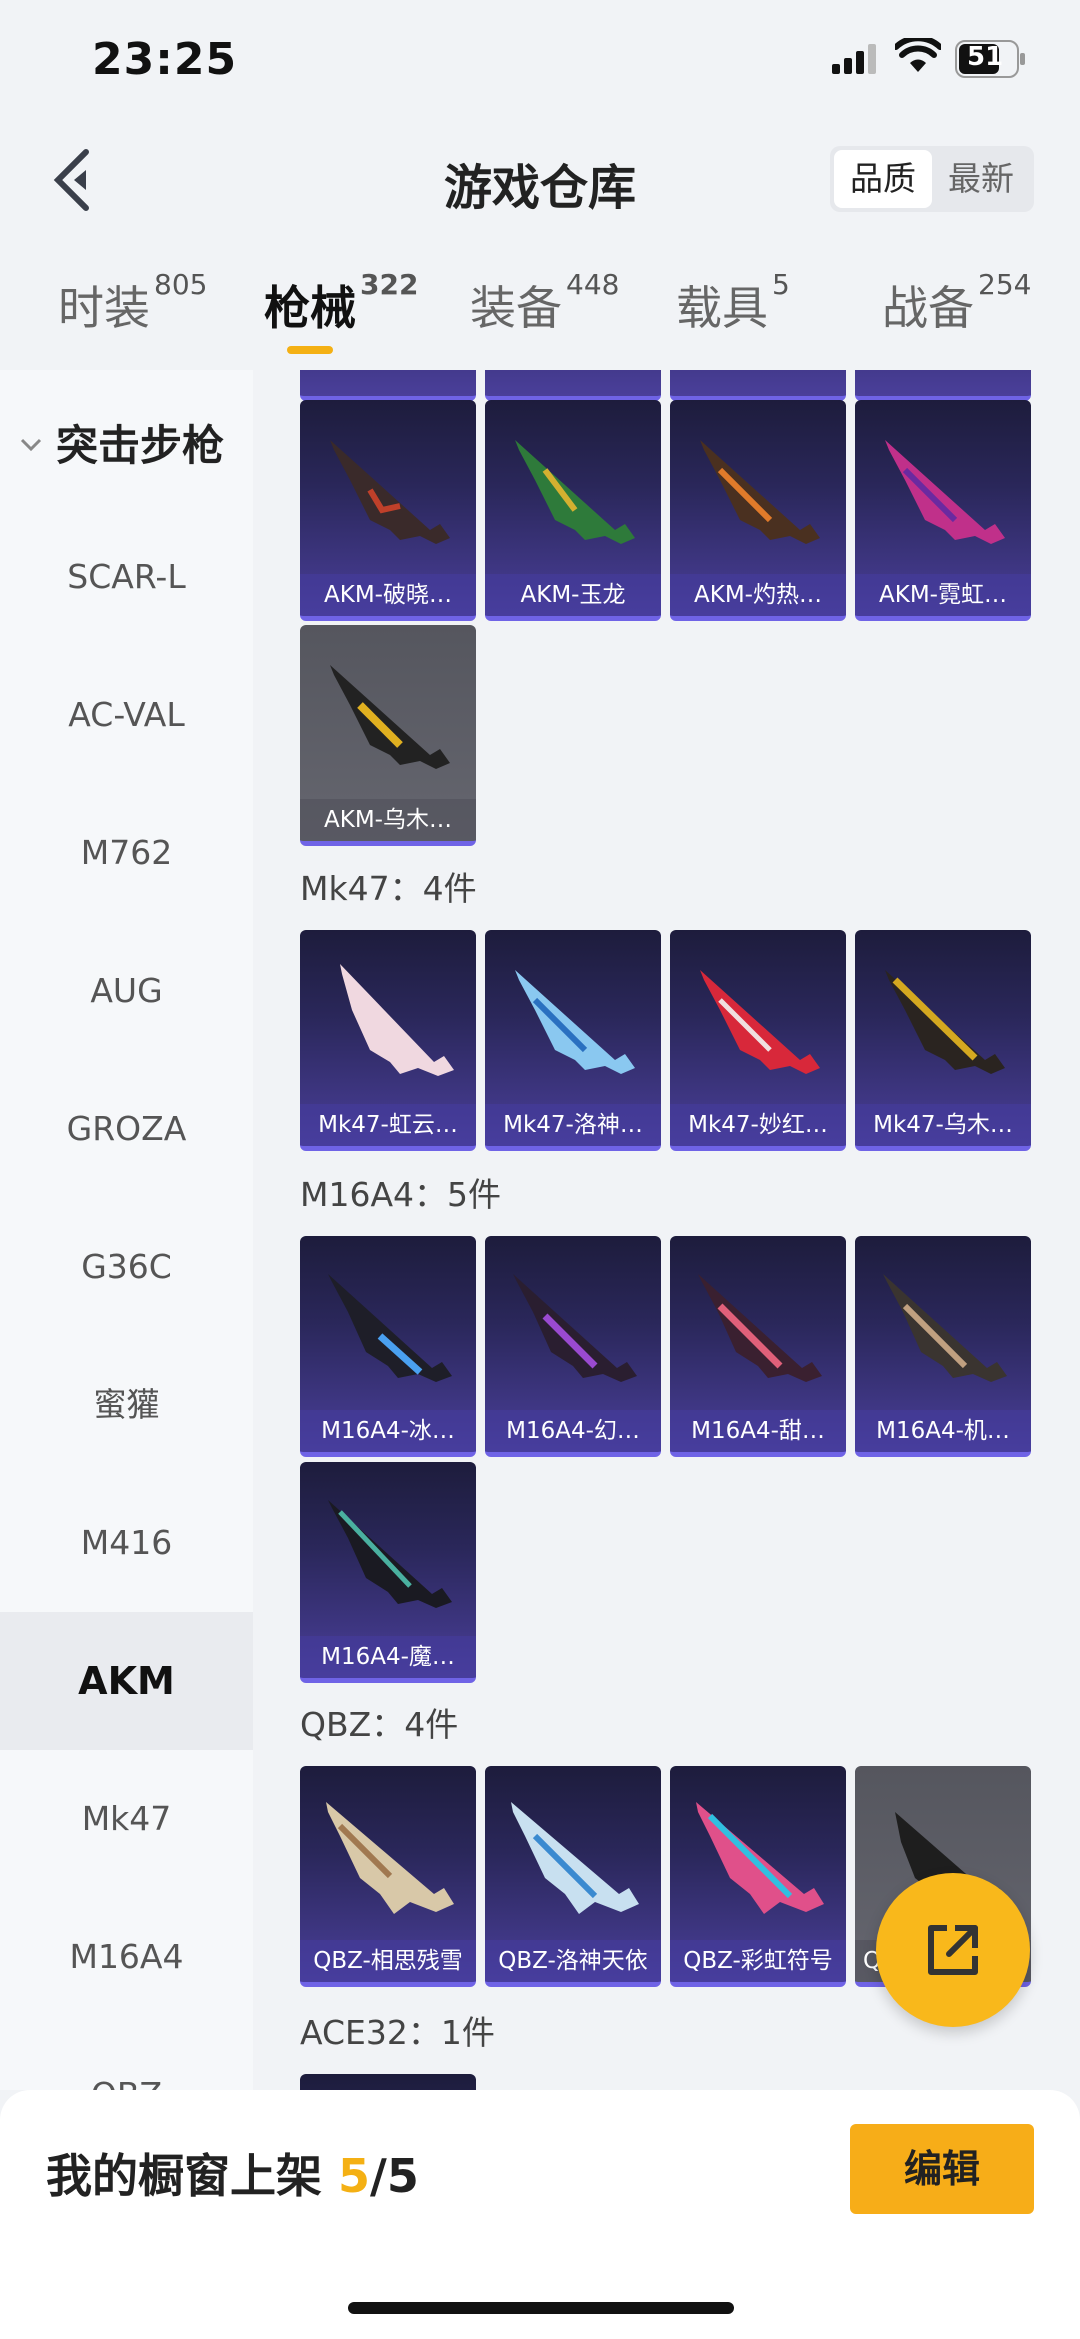 This screenshot has height=2339, width=1080. Describe the element at coordinates (540, 60) in the screenshot. I see `status-bar: 23:25 51` at that location.